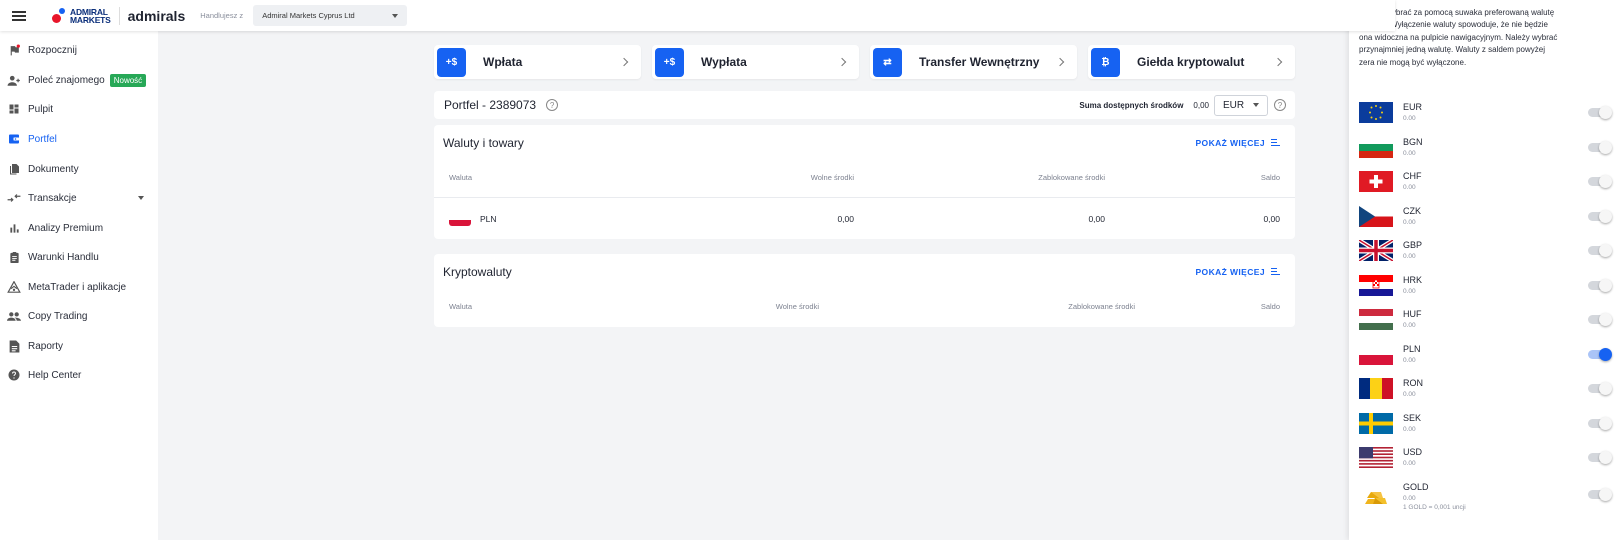 This screenshot has height=540, width=1620. Describe the element at coordinates (1413, 107) in the screenshot. I see `currency-code: EUR` at that location.